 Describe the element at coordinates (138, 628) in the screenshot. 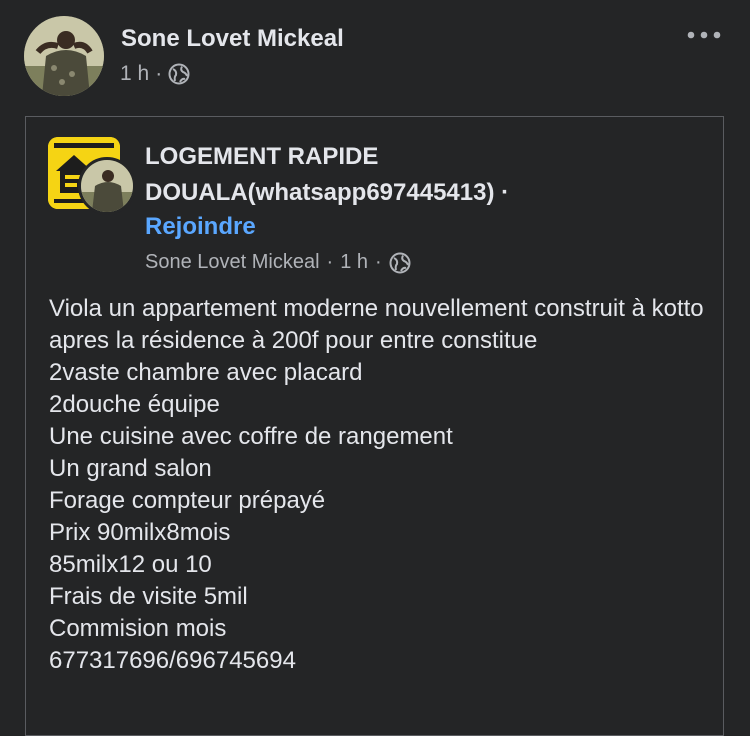

I see `body-line: Commision mois` at that location.